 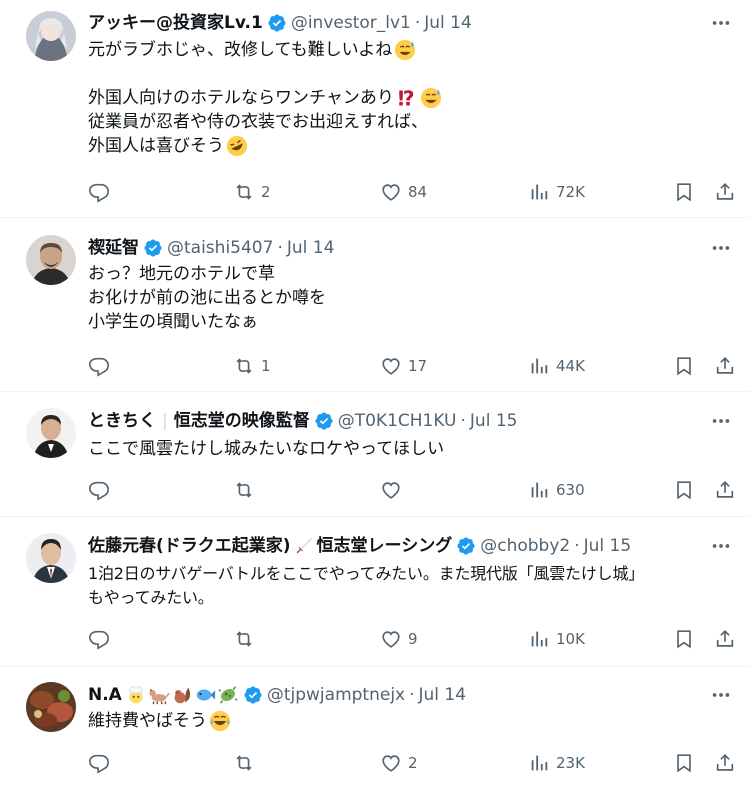 What do you see at coordinates (556, 192) in the screenshot?
I see `views-button: 72K` at bounding box center [556, 192].